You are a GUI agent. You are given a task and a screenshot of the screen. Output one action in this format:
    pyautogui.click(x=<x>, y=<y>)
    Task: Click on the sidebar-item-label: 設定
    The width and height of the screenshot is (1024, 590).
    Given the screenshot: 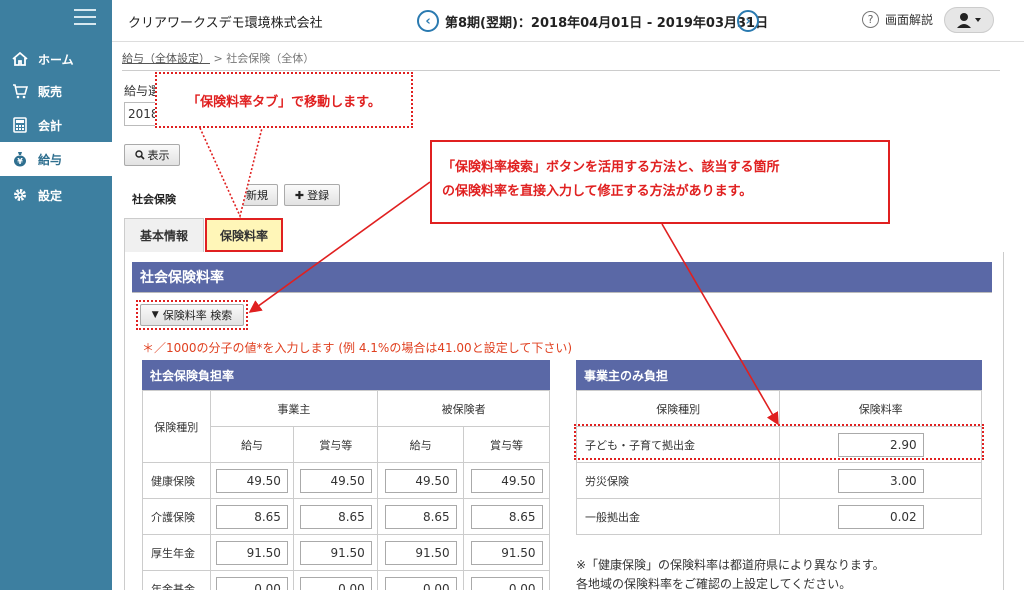 What is the action you would take?
    pyautogui.click(x=50, y=195)
    